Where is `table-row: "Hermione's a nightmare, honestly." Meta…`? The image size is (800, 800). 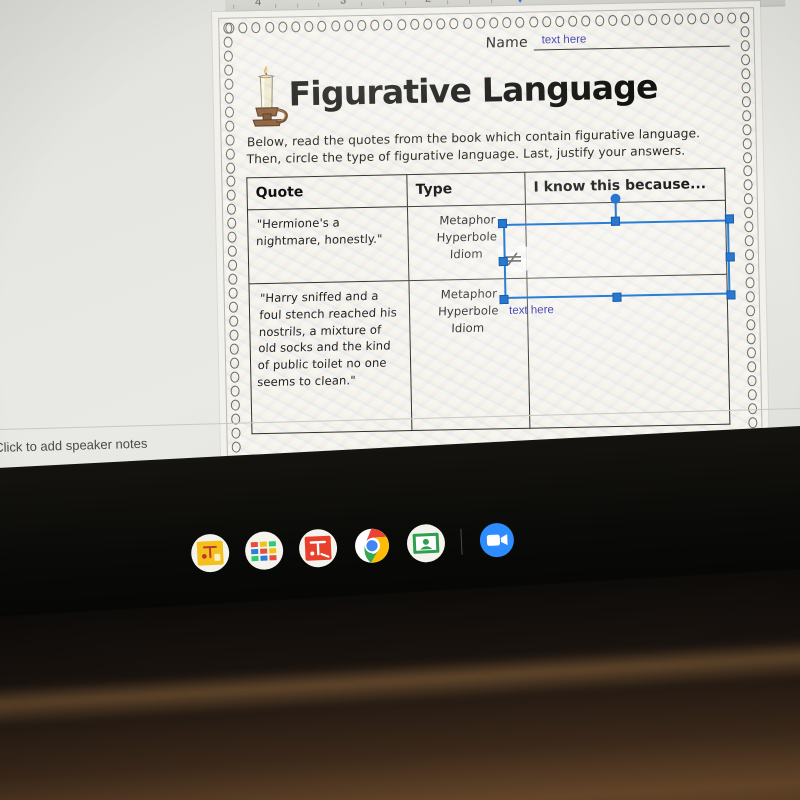
table-row: "Hermione's a nightmare, honestly." Meta… is located at coordinates (487, 241).